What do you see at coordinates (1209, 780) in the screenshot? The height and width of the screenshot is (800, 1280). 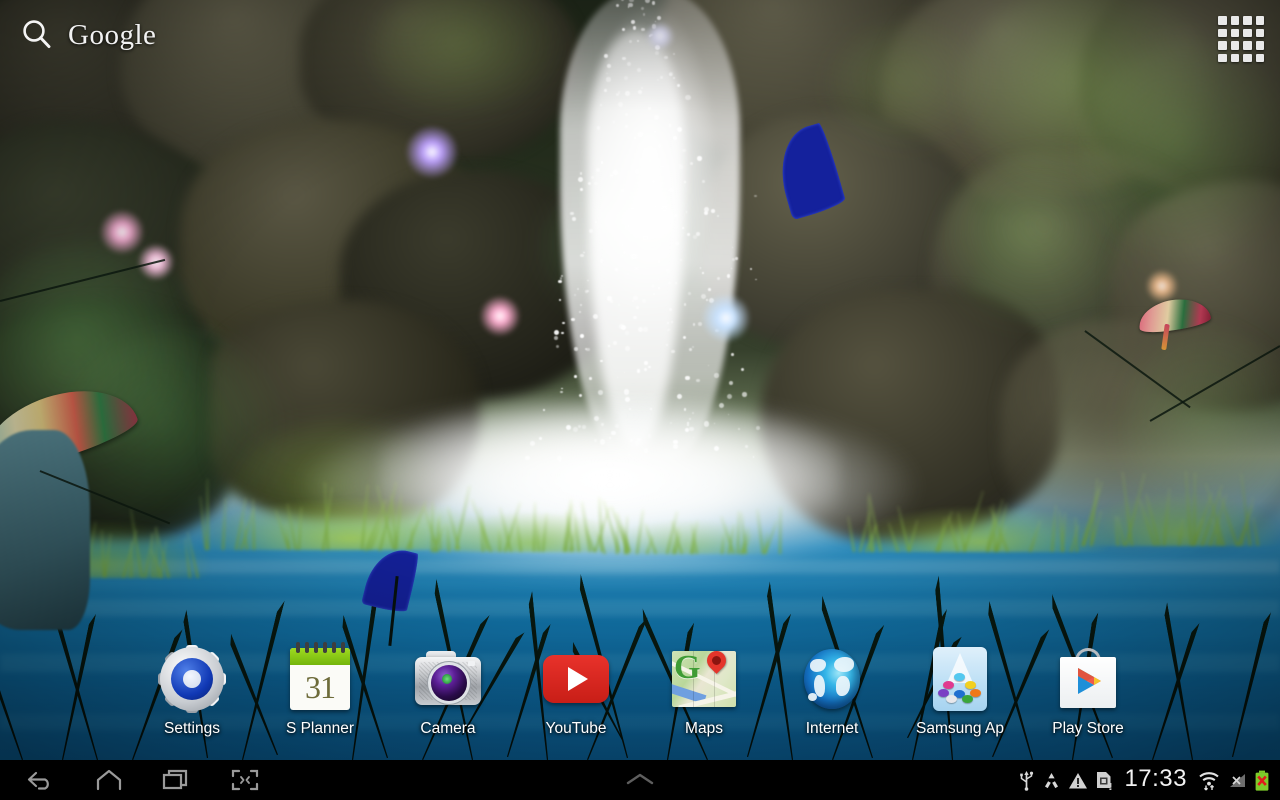 I see `wifi-transfer-icon` at bounding box center [1209, 780].